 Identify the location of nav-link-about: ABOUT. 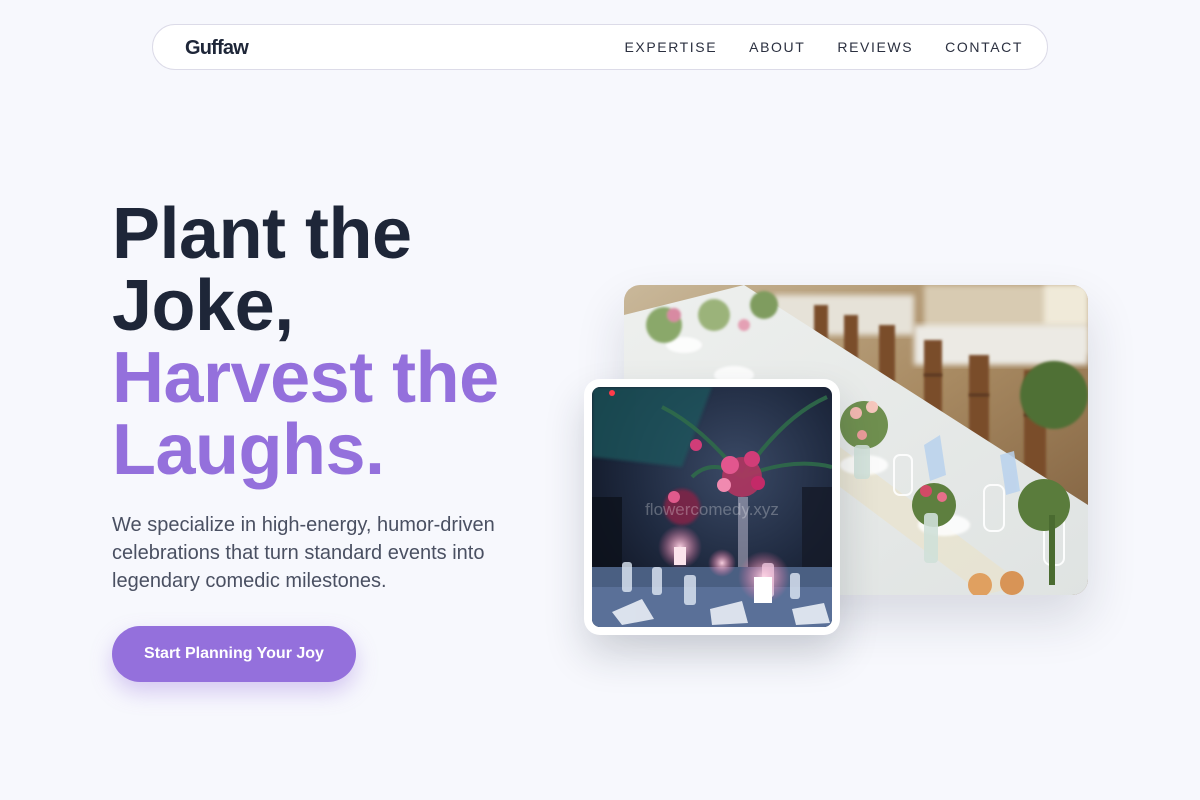
(777, 47).